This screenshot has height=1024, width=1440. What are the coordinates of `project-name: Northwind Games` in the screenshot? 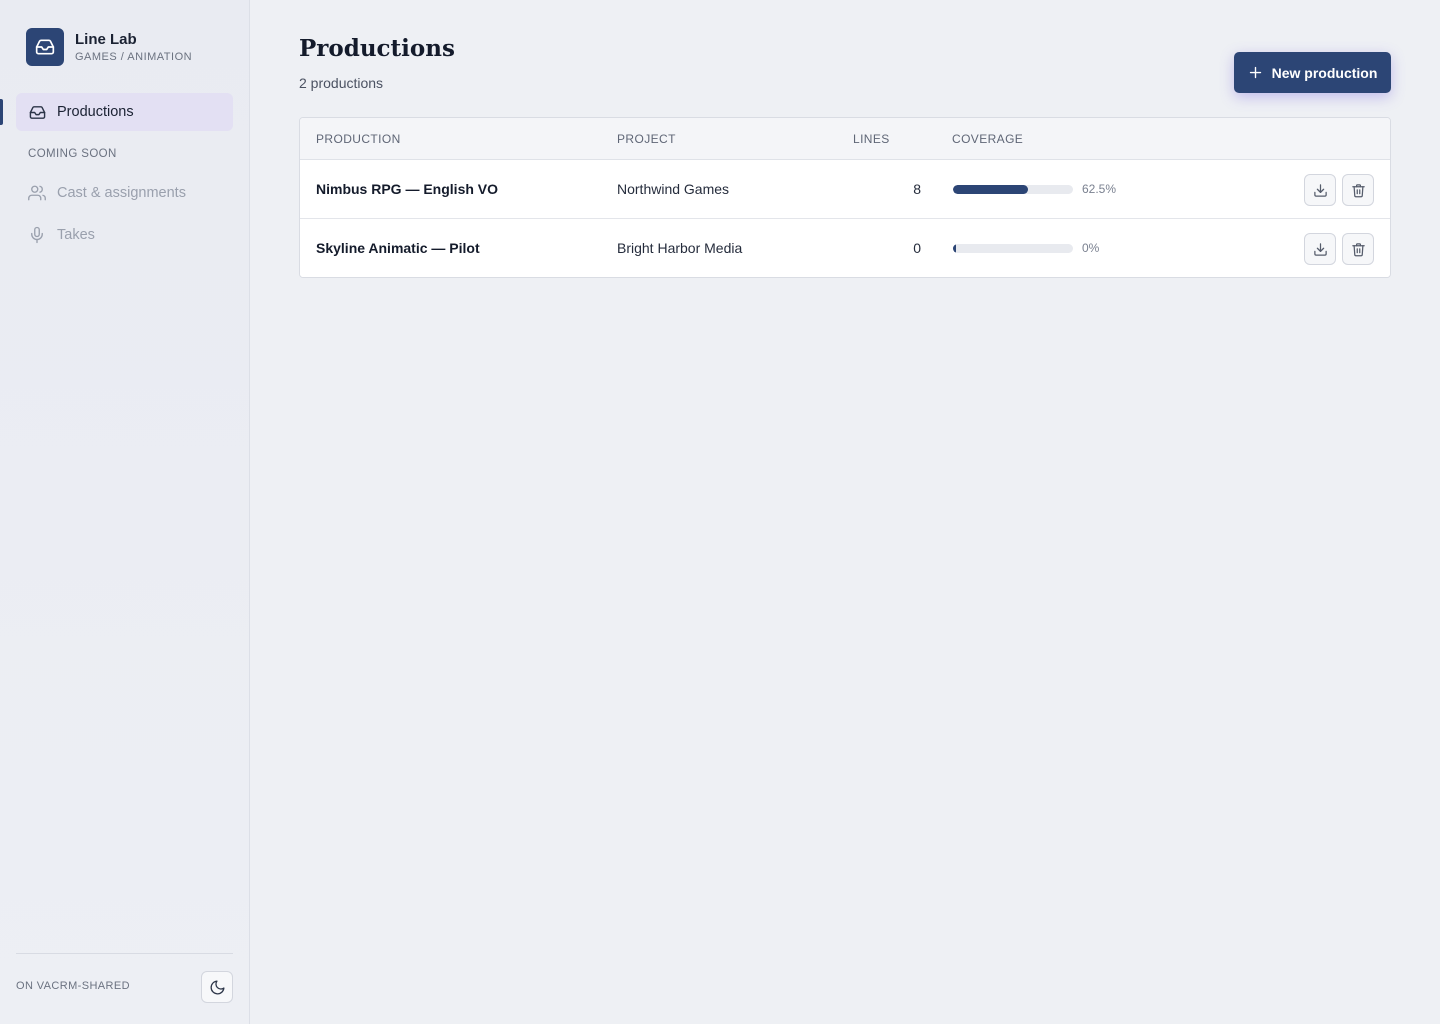 It's located at (673, 189).